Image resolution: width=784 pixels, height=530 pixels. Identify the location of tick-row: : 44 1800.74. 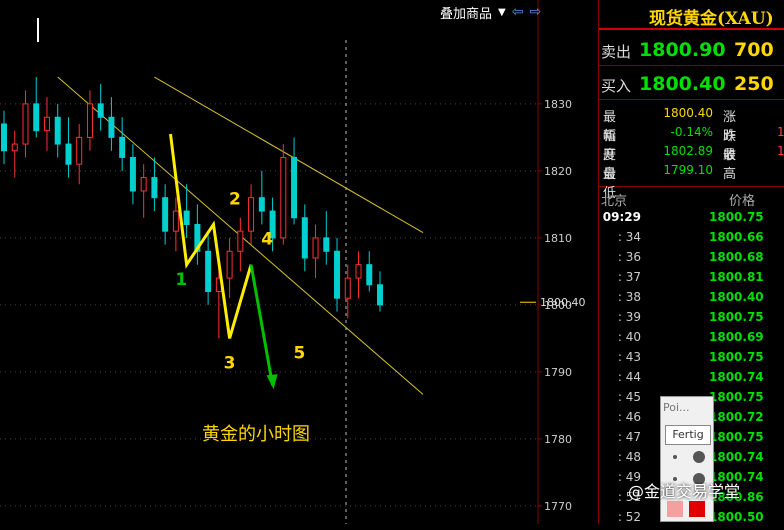
(691, 380).